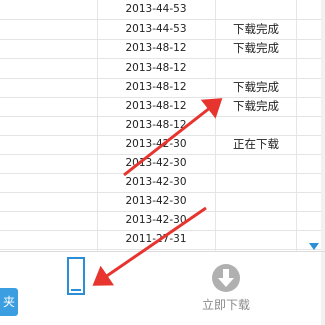 Image resolution: width=325 pixels, height=325 pixels. What do you see at coordinates (156, 239) in the screenshot?
I see `date-cell: 2011-27-31` at bounding box center [156, 239].